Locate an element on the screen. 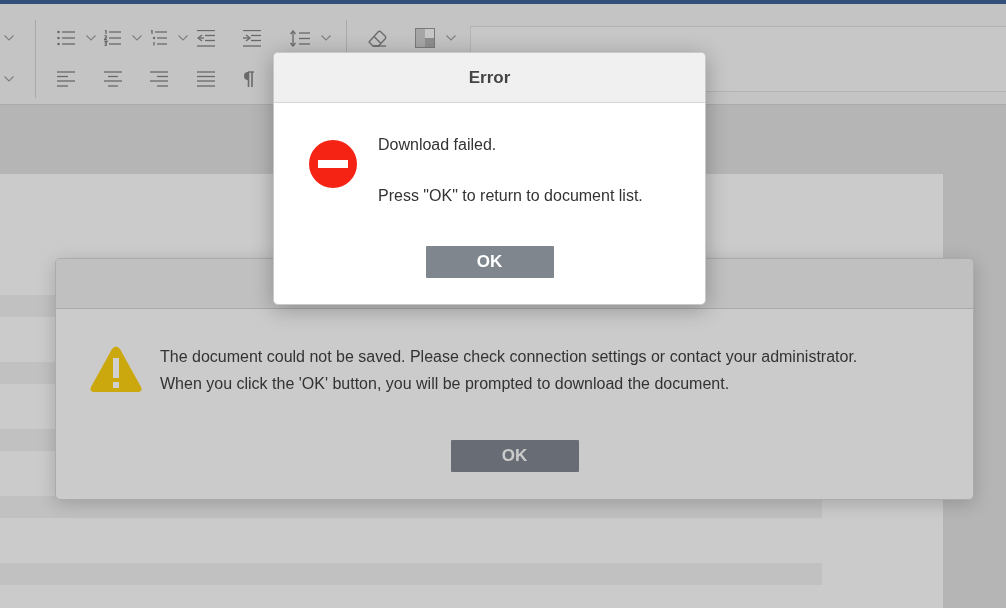 The width and height of the screenshot is (1006, 608). message-text: Download failed. is located at coordinates (438, 145).